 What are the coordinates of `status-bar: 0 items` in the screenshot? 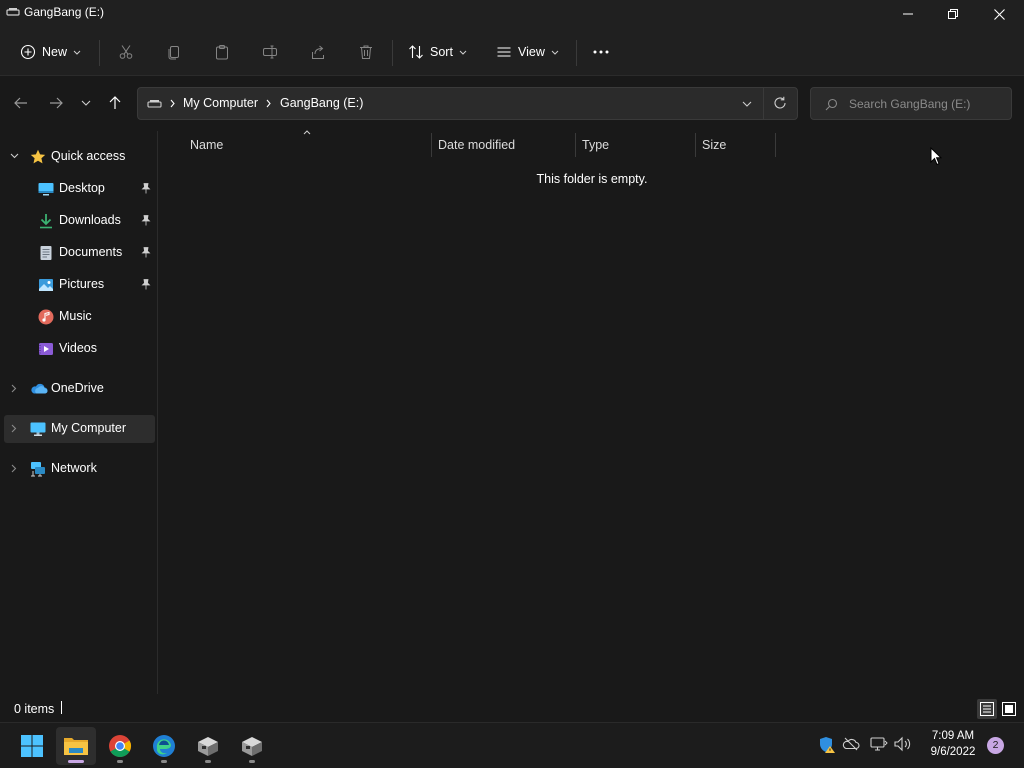 It's located at (512, 708).